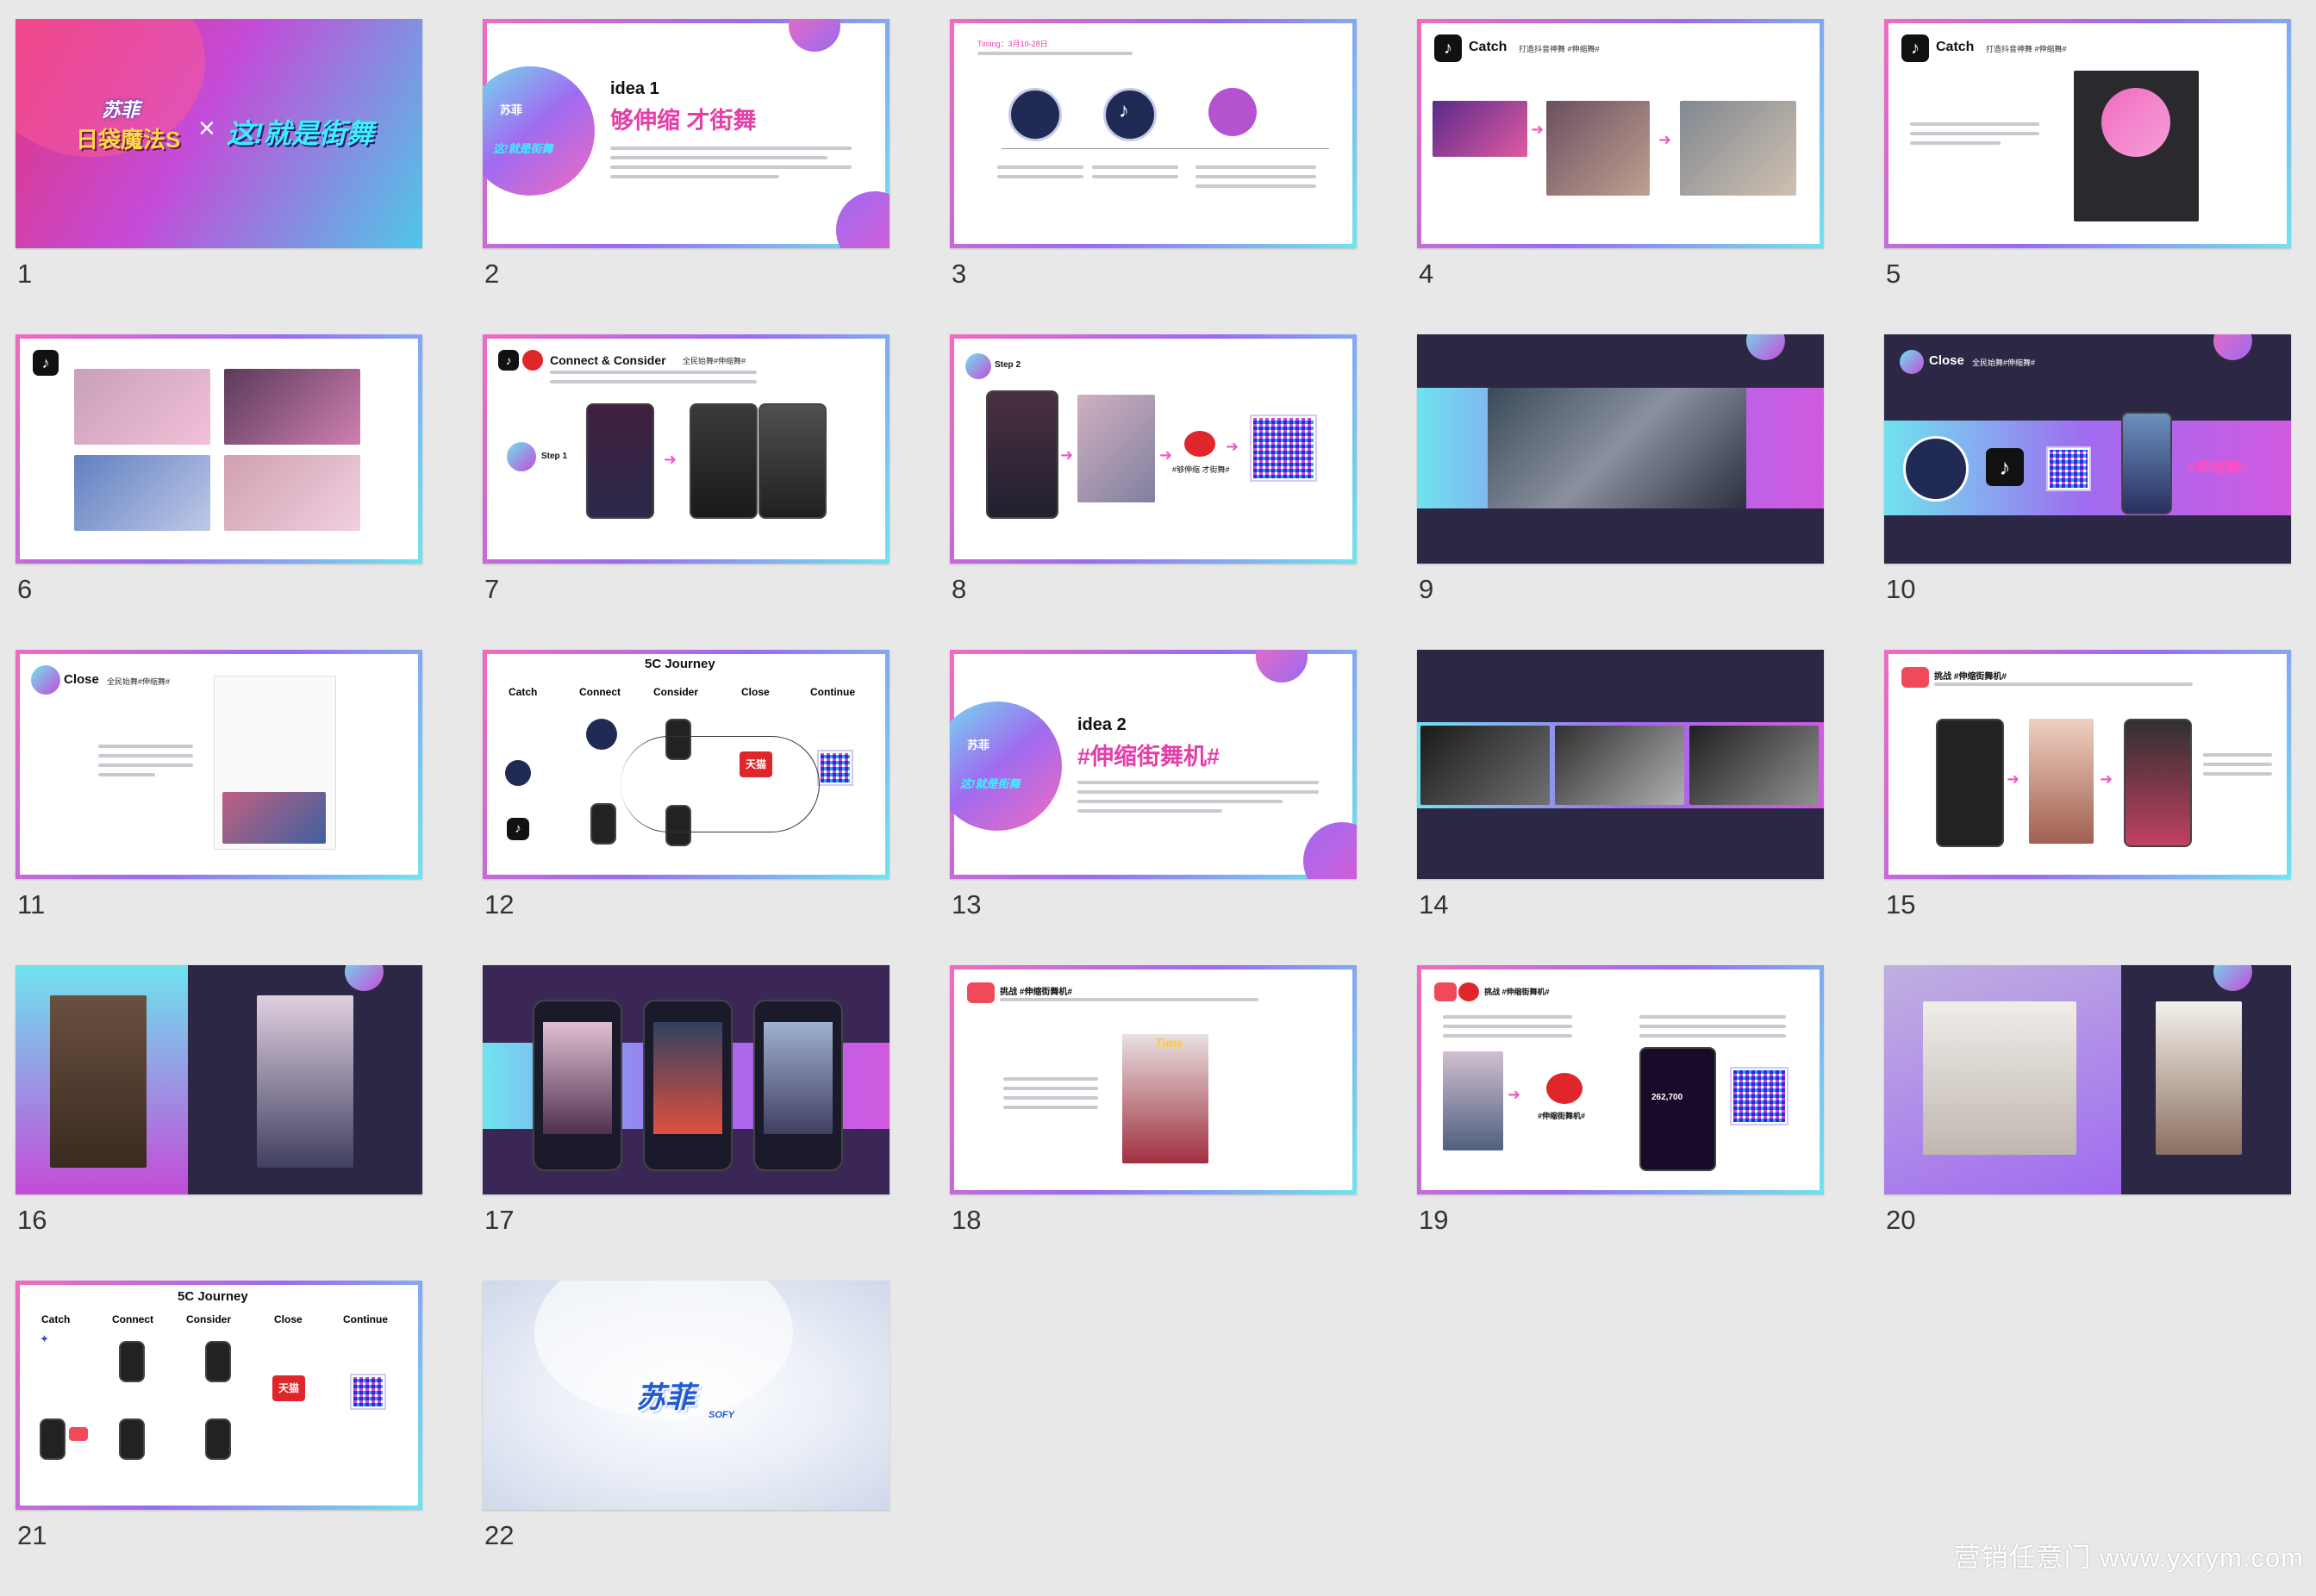 Image resolution: width=2316 pixels, height=1596 pixels. What do you see at coordinates (967, 1220) in the screenshot?
I see `slide-number: 18` at bounding box center [967, 1220].